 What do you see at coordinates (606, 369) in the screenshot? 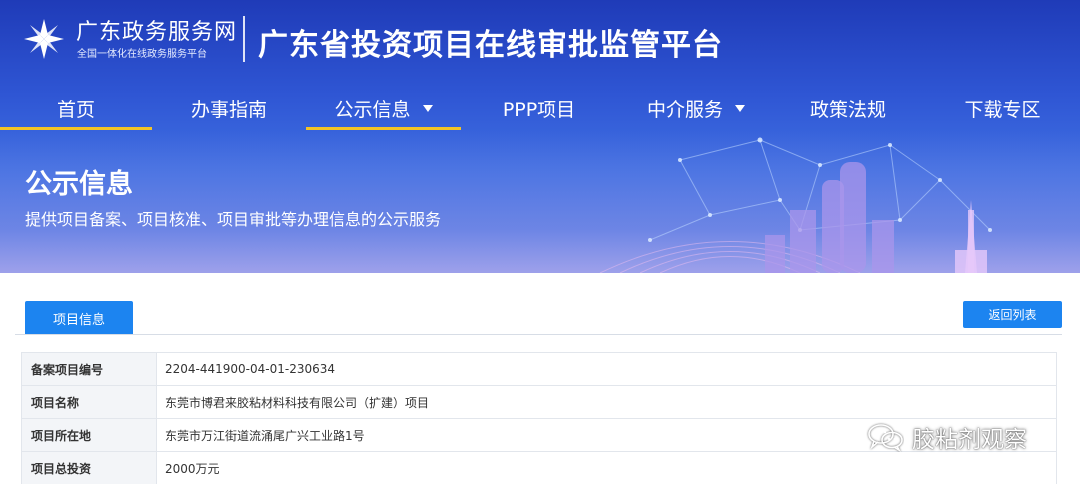
I see `table-value: 2204-441900-04-01-230634` at bounding box center [606, 369].